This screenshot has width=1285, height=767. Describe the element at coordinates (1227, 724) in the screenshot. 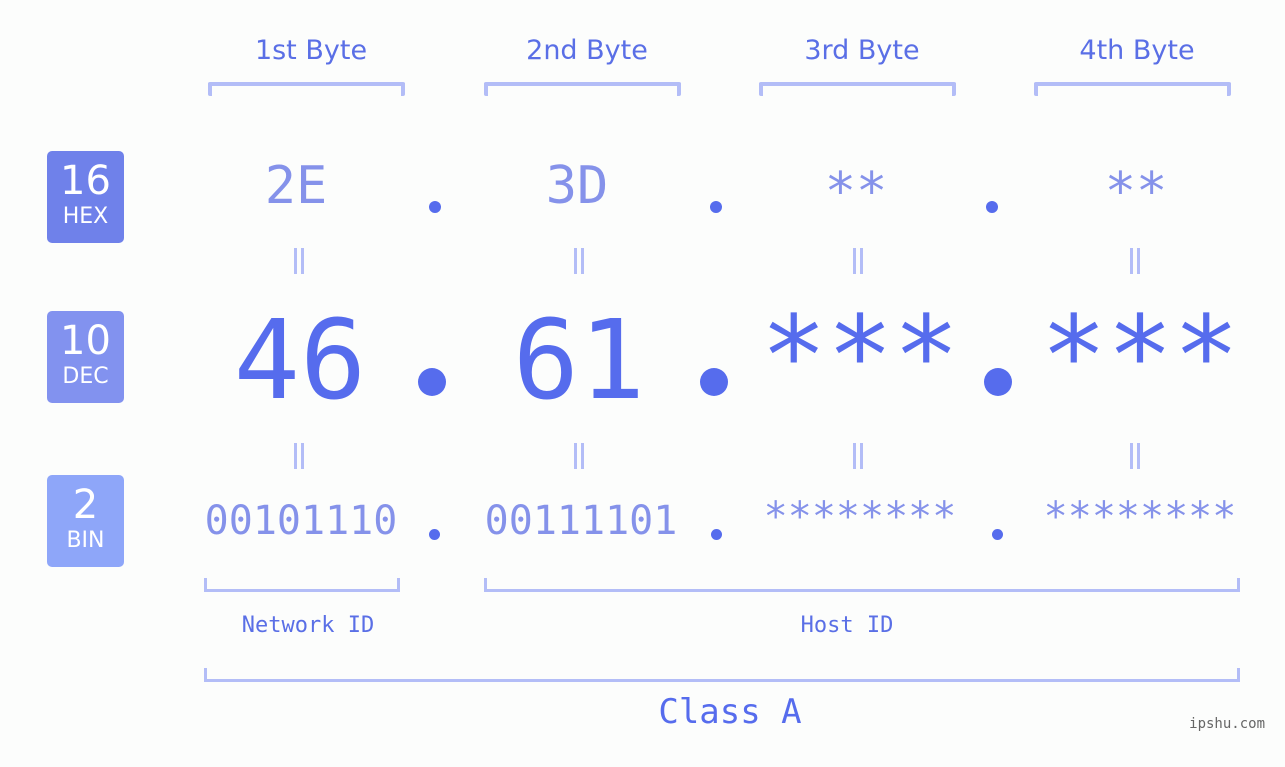

I see `watermark: ipshu.com` at that location.